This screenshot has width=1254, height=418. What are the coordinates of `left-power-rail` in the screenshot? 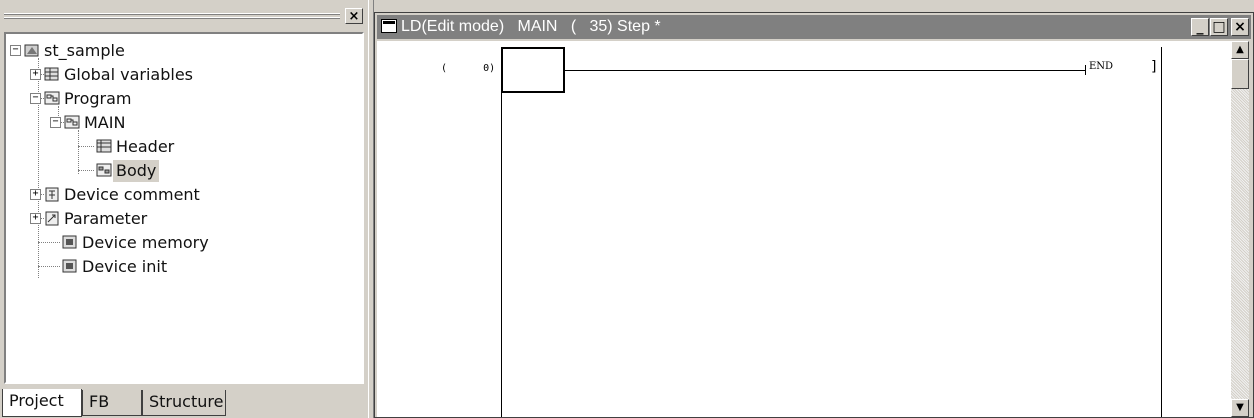 It's located at (501, 232).